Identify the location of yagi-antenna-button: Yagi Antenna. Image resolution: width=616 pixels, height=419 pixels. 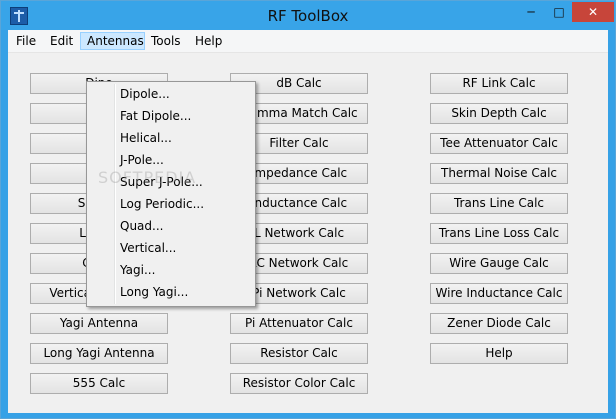
(99, 323).